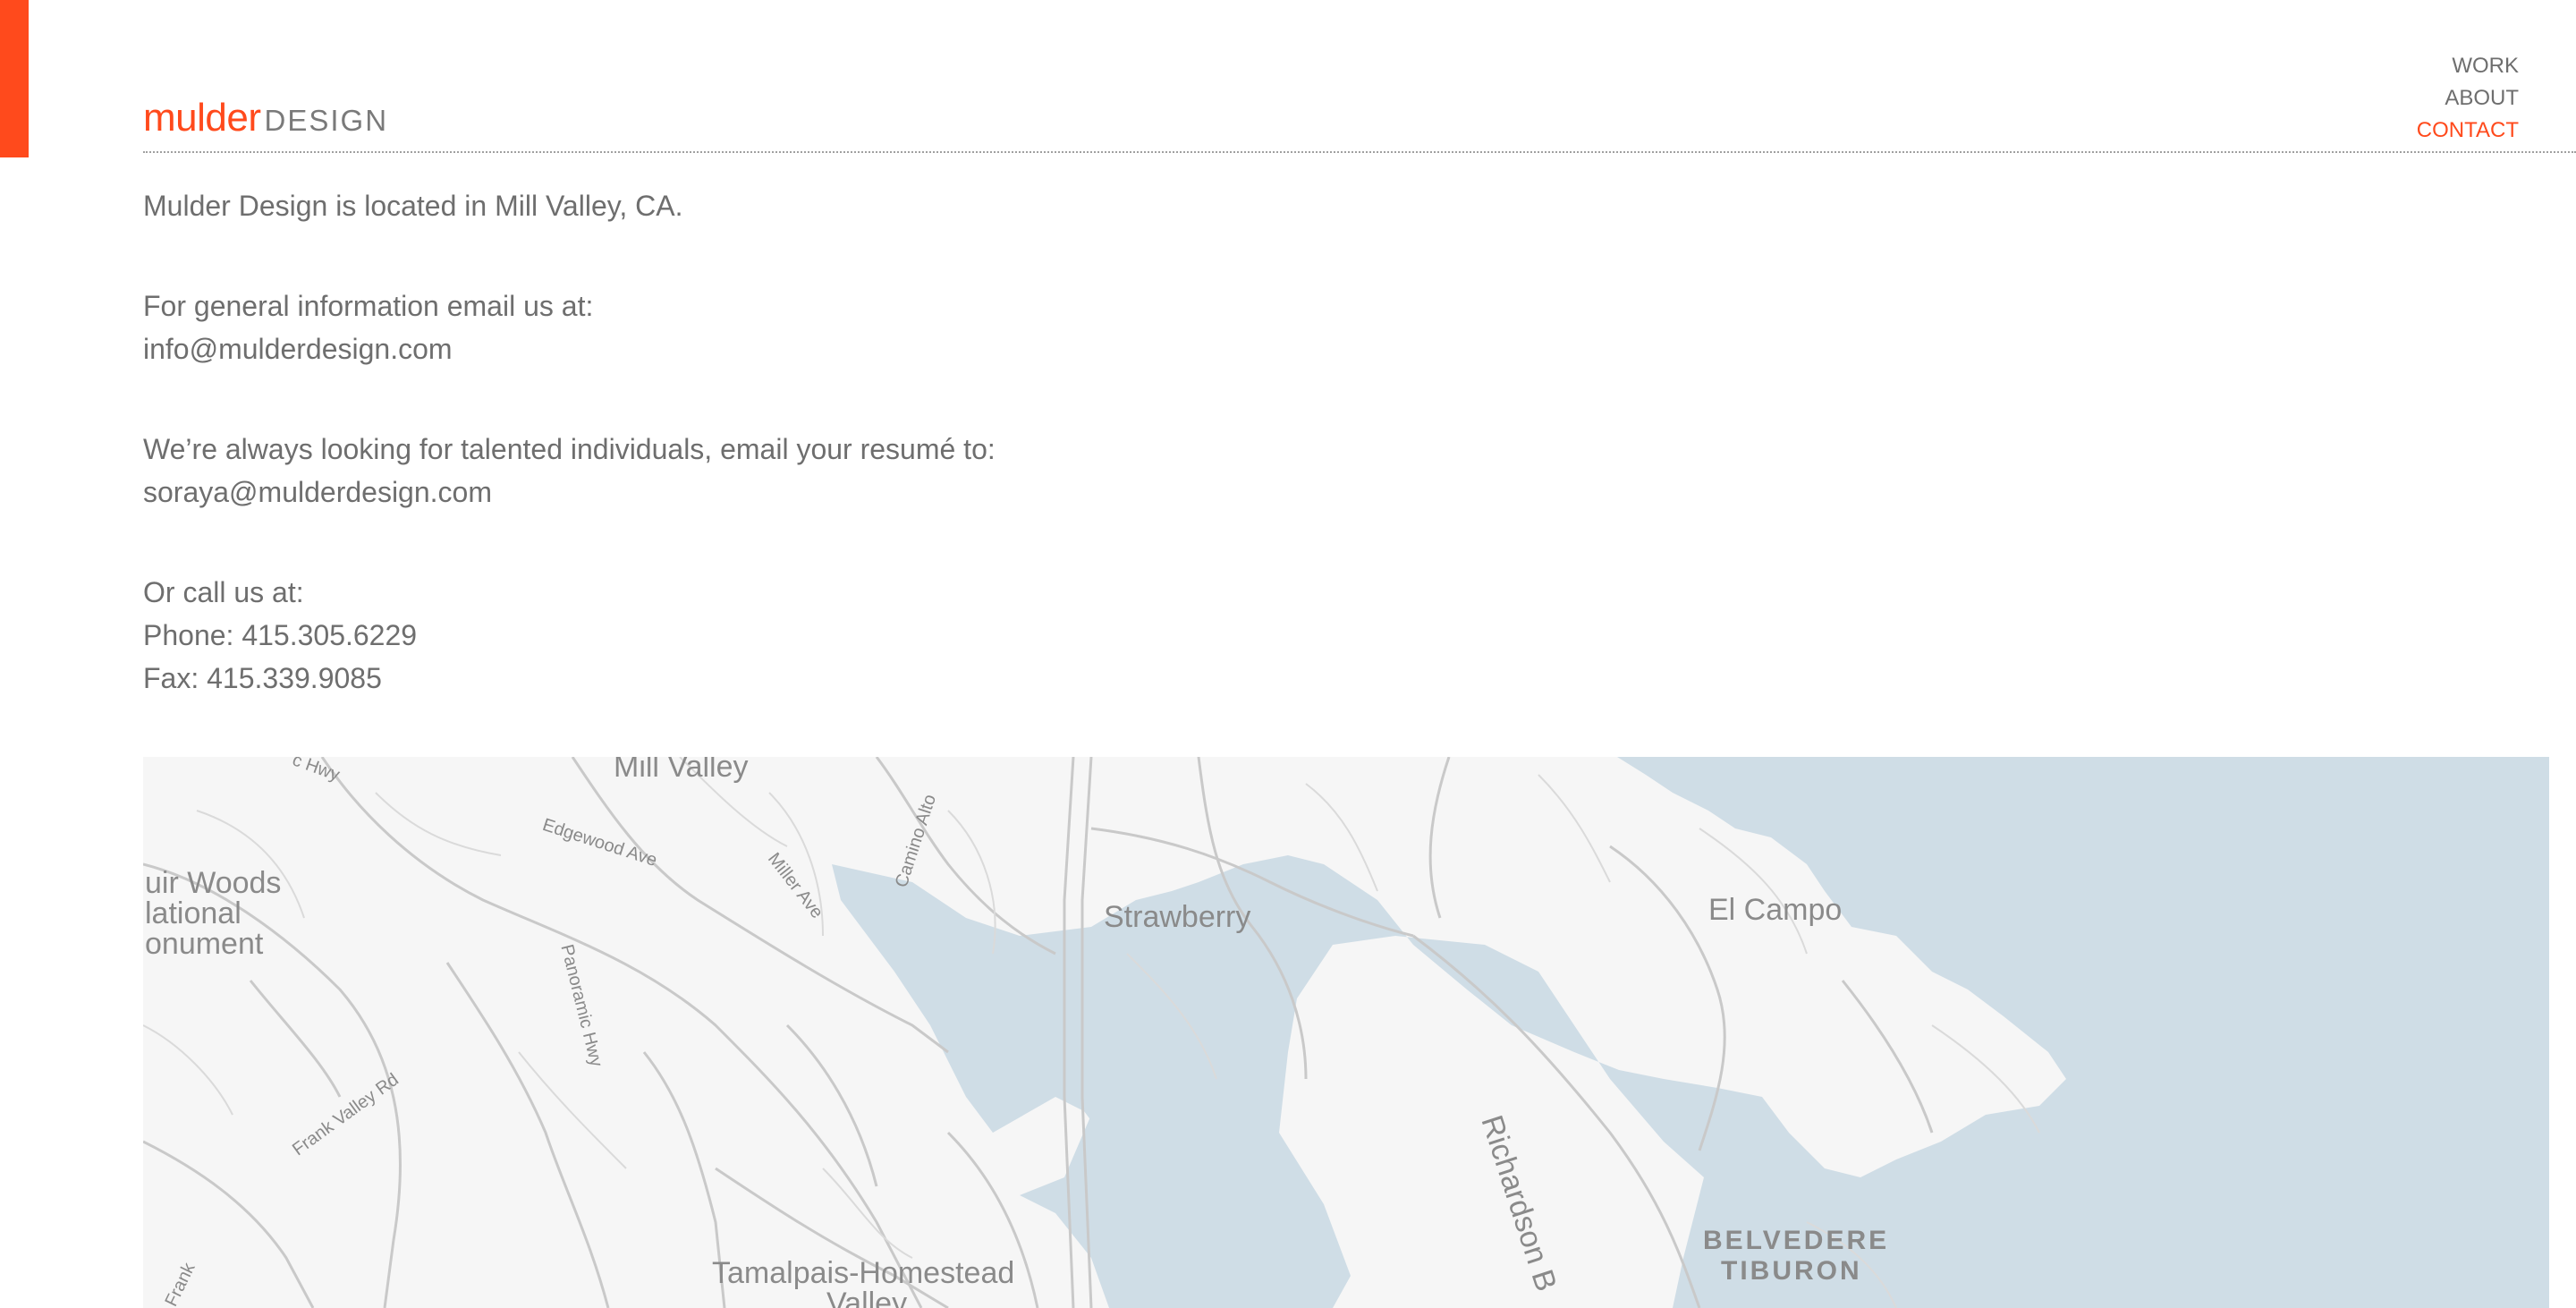  Describe the element at coordinates (569, 492) in the screenshot. I see `jobs-email-link: soraya@mulderdesign.com` at that location.